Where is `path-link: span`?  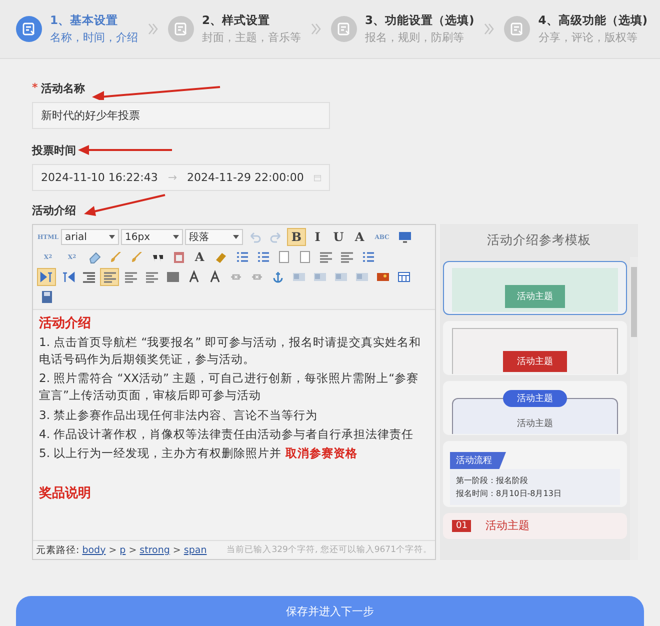
path-link: span is located at coordinates (195, 550).